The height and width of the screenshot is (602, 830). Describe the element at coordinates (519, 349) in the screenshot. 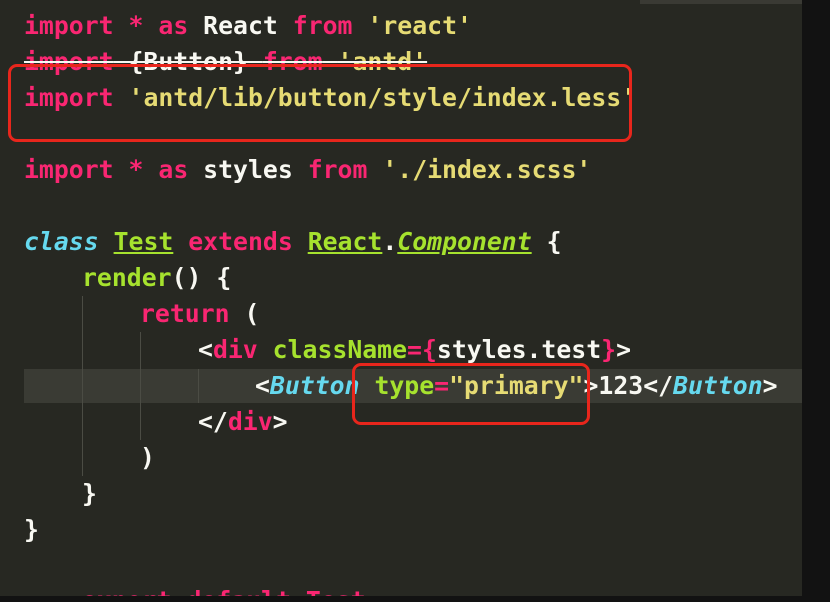

I see `identifier: styles.test` at that location.